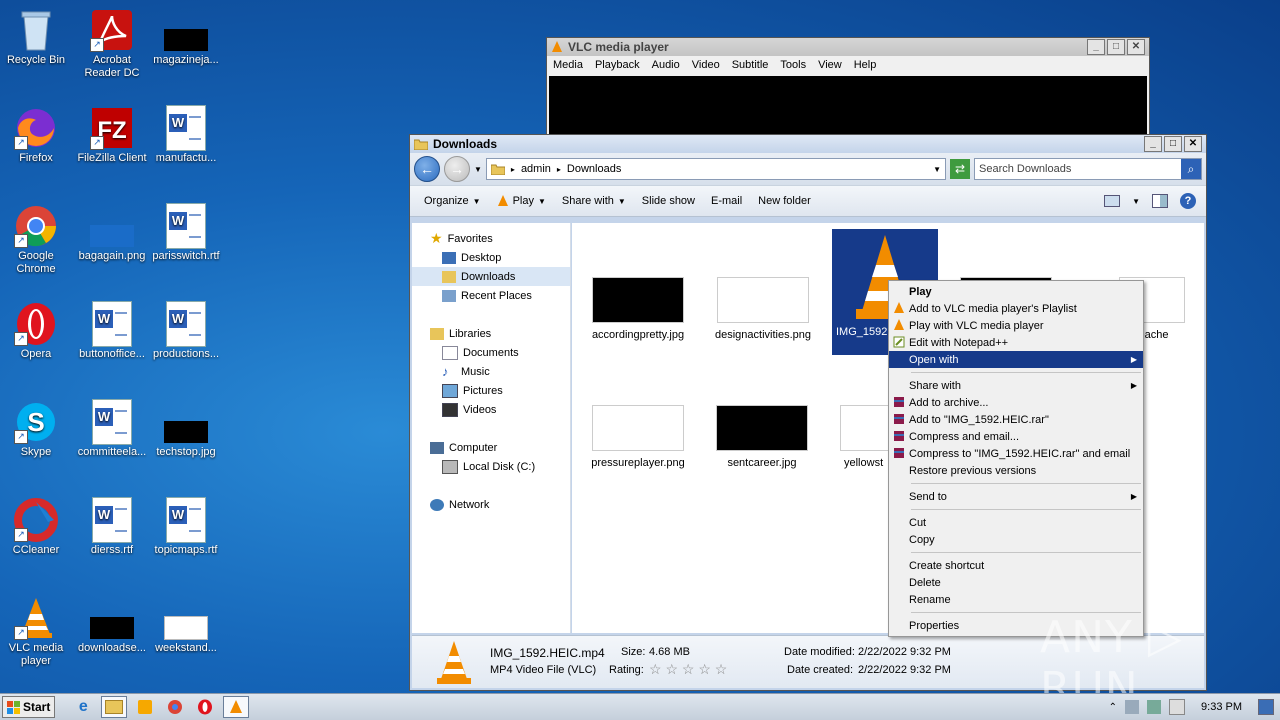 Image resolution: width=1280 pixels, height=720 pixels. Describe the element at coordinates (1088, 169) in the screenshot. I see `search-input: Search Downloads ⌕` at that location.